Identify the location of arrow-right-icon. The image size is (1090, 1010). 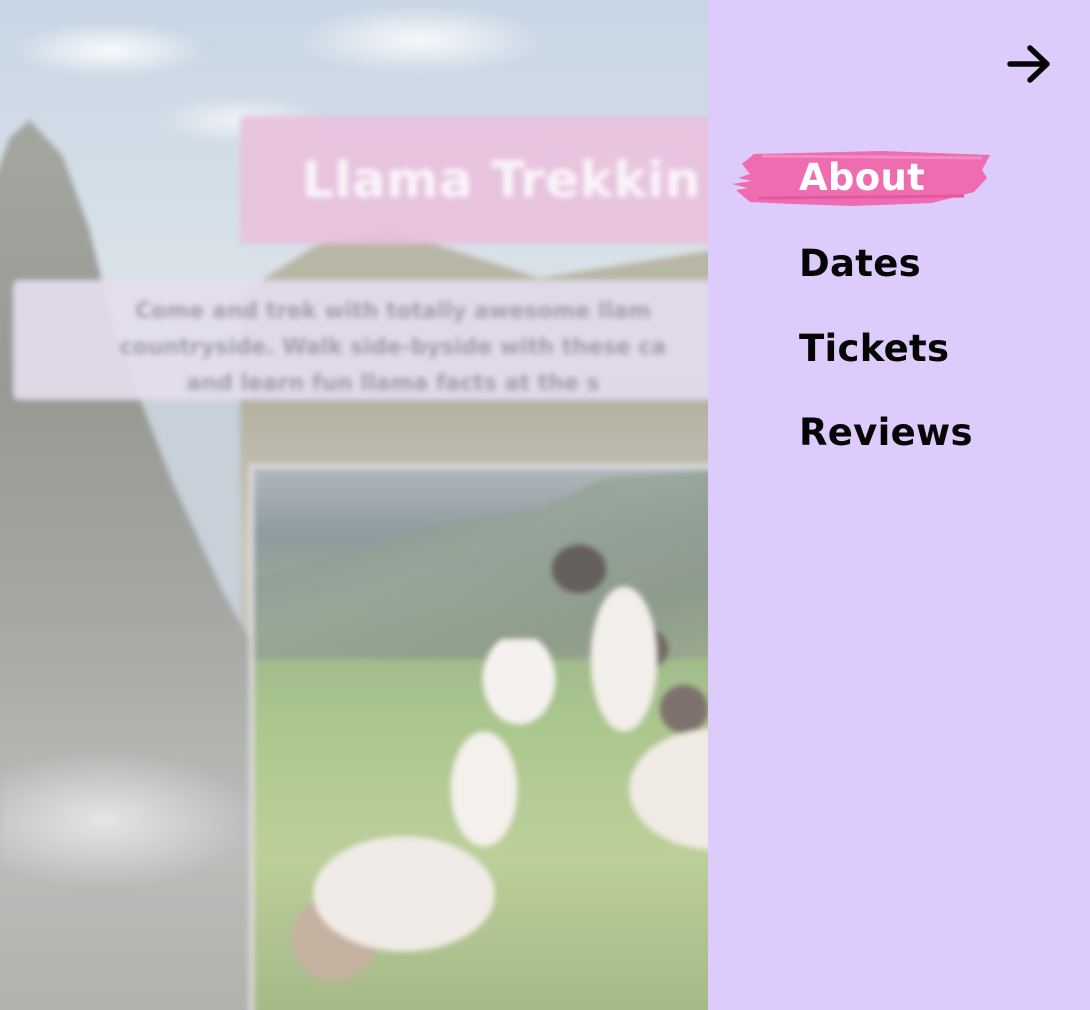
(1030, 66).